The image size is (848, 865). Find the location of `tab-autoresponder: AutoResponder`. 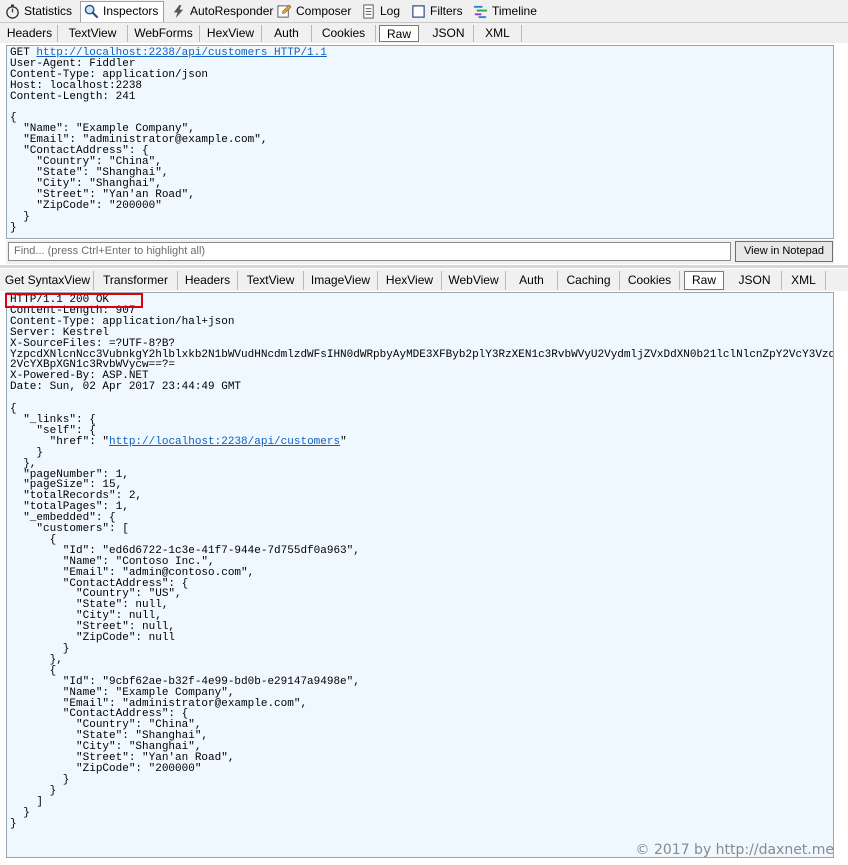

tab-autoresponder: AutoResponder is located at coordinates (221, 11).